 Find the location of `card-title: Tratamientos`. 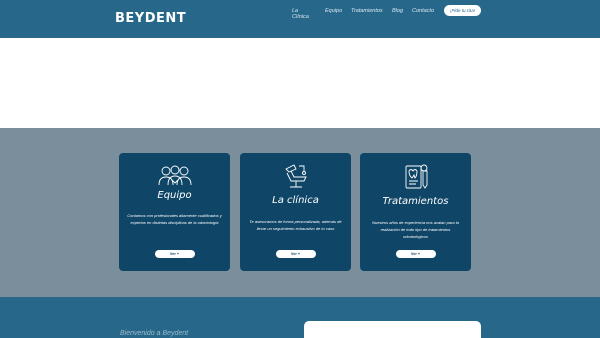

card-title: Tratamientos is located at coordinates (415, 201).